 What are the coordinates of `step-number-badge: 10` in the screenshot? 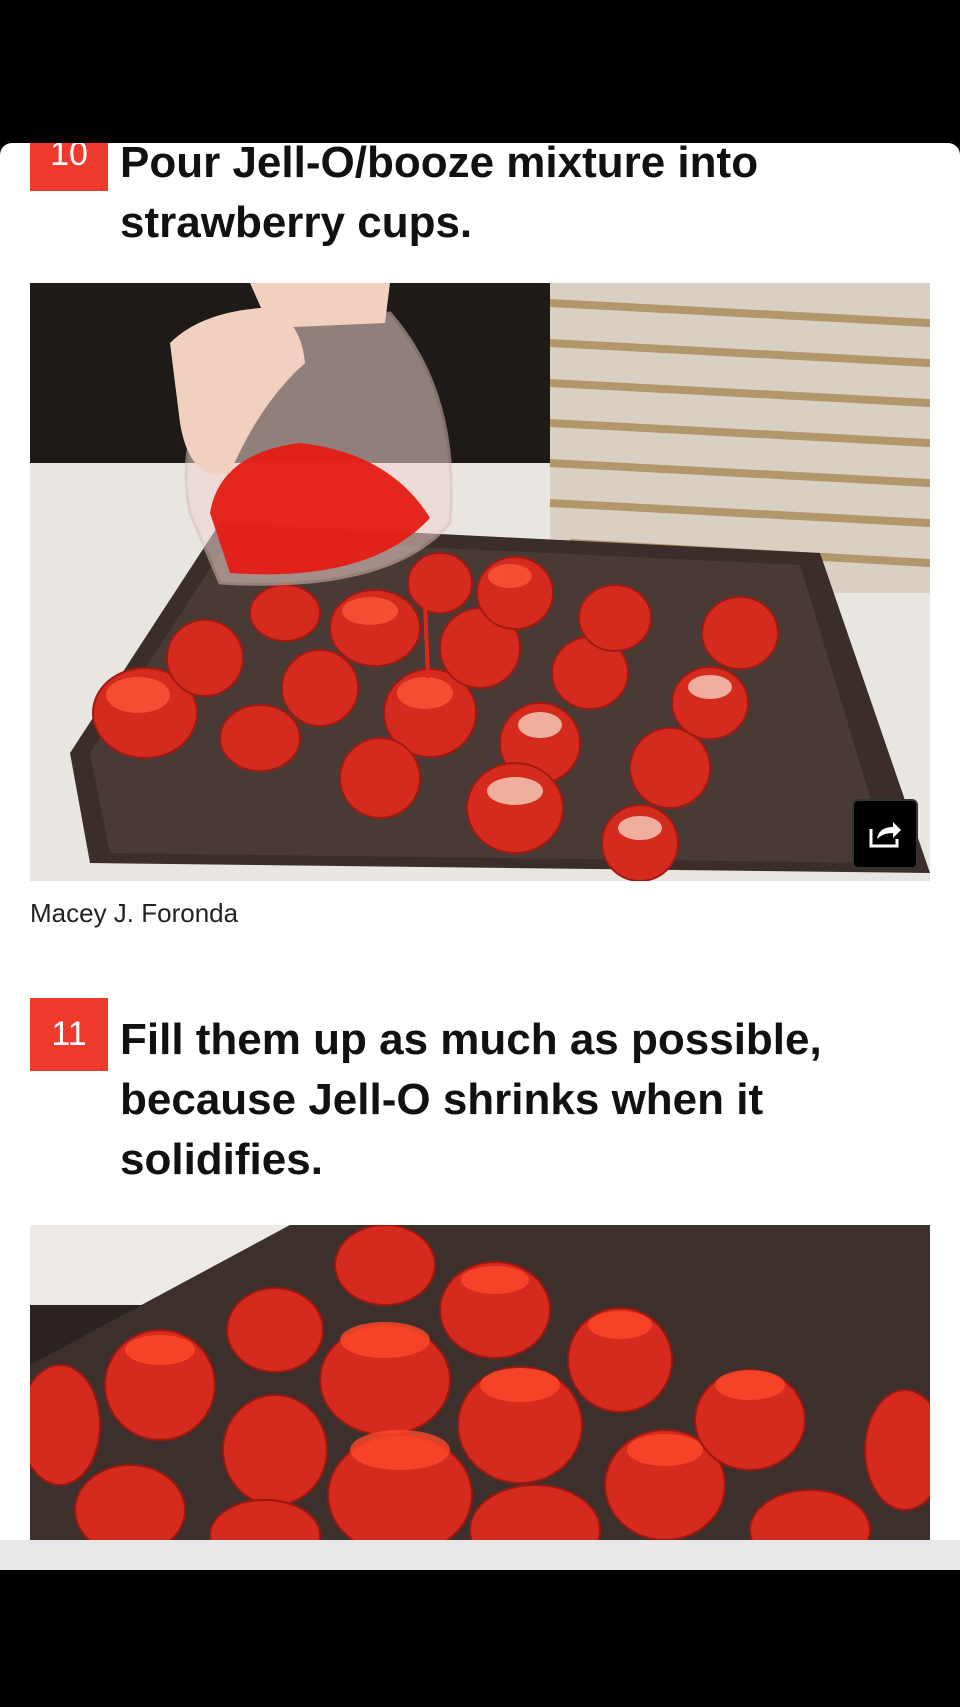 It's located at (69, 167).